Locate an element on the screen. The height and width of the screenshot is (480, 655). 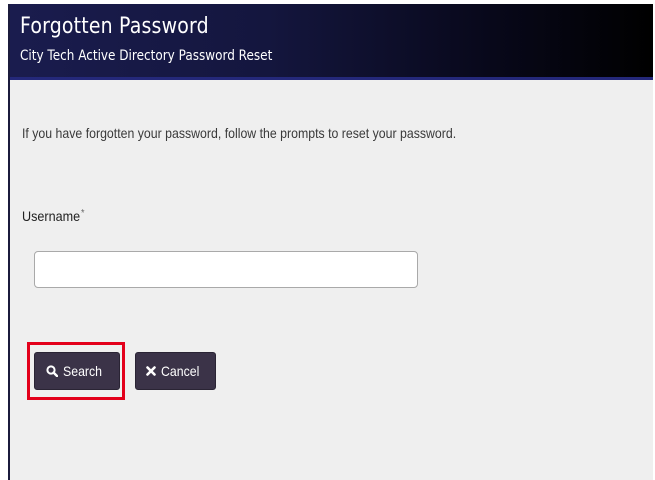
cancel-button: Cancel is located at coordinates (175, 371).